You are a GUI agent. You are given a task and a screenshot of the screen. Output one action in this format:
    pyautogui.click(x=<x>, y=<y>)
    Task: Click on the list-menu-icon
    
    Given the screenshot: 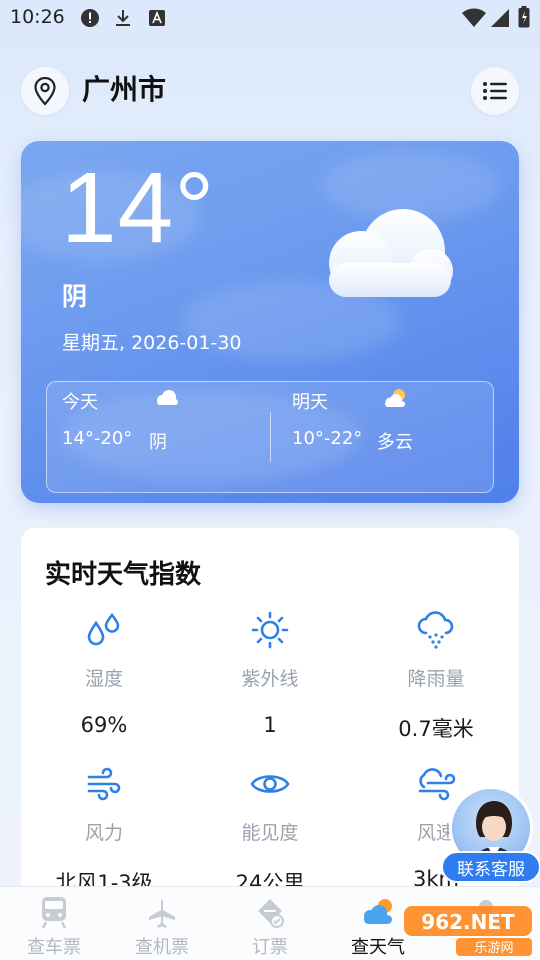 What is the action you would take?
    pyautogui.click(x=495, y=91)
    